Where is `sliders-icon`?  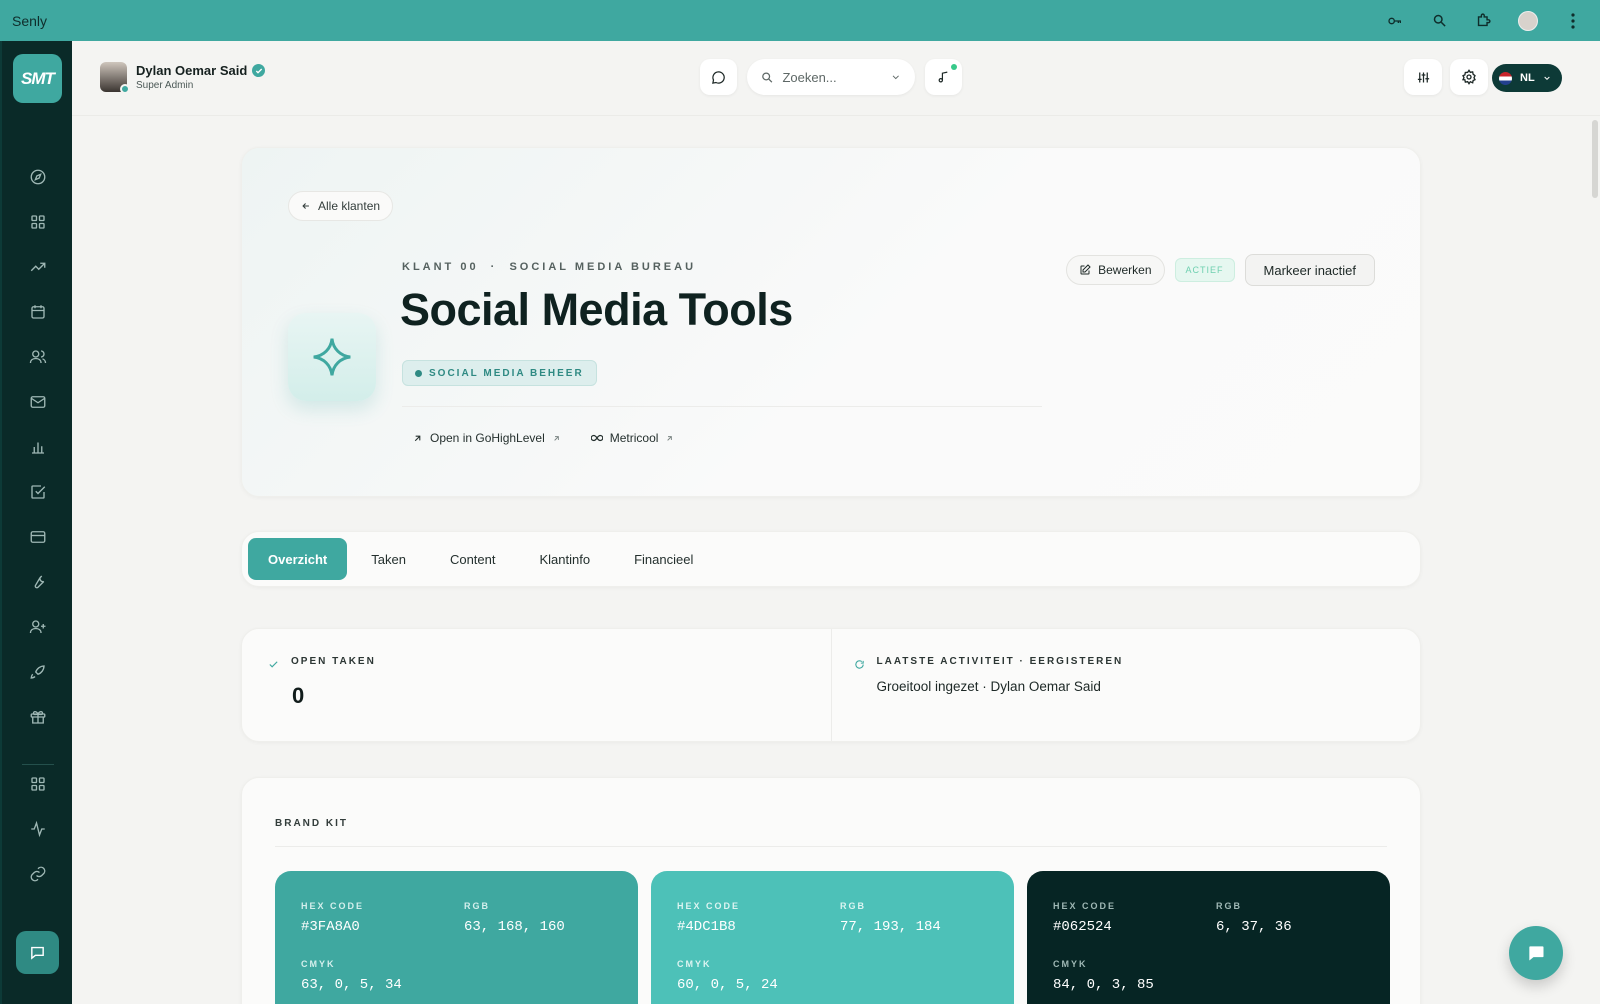 sliders-icon is located at coordinates (1423, 77).